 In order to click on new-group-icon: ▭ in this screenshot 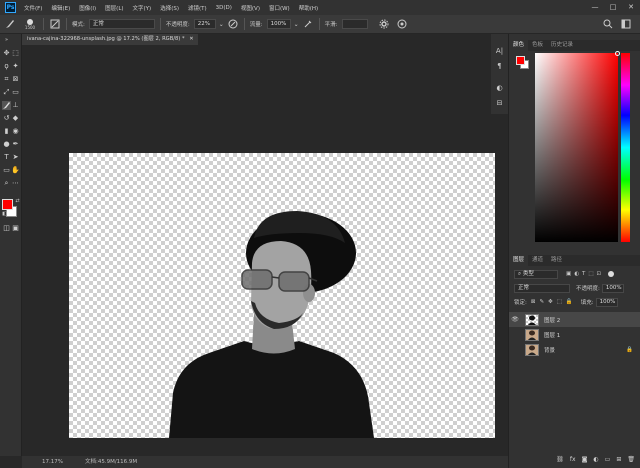, I will do `click(608, 459)`.